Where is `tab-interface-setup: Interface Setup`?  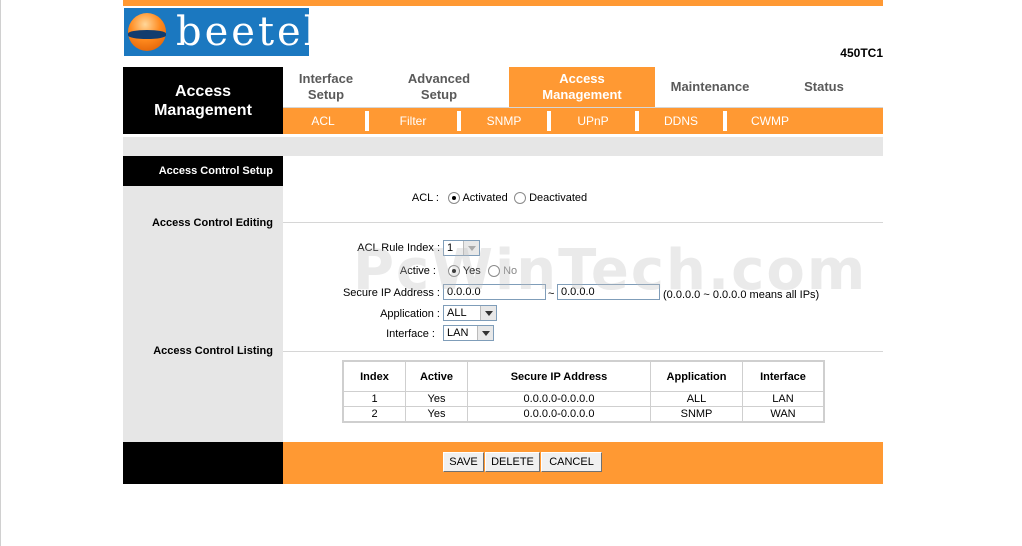
tab-interface-setup: Interface Setup is located at coordinates (326, 87).